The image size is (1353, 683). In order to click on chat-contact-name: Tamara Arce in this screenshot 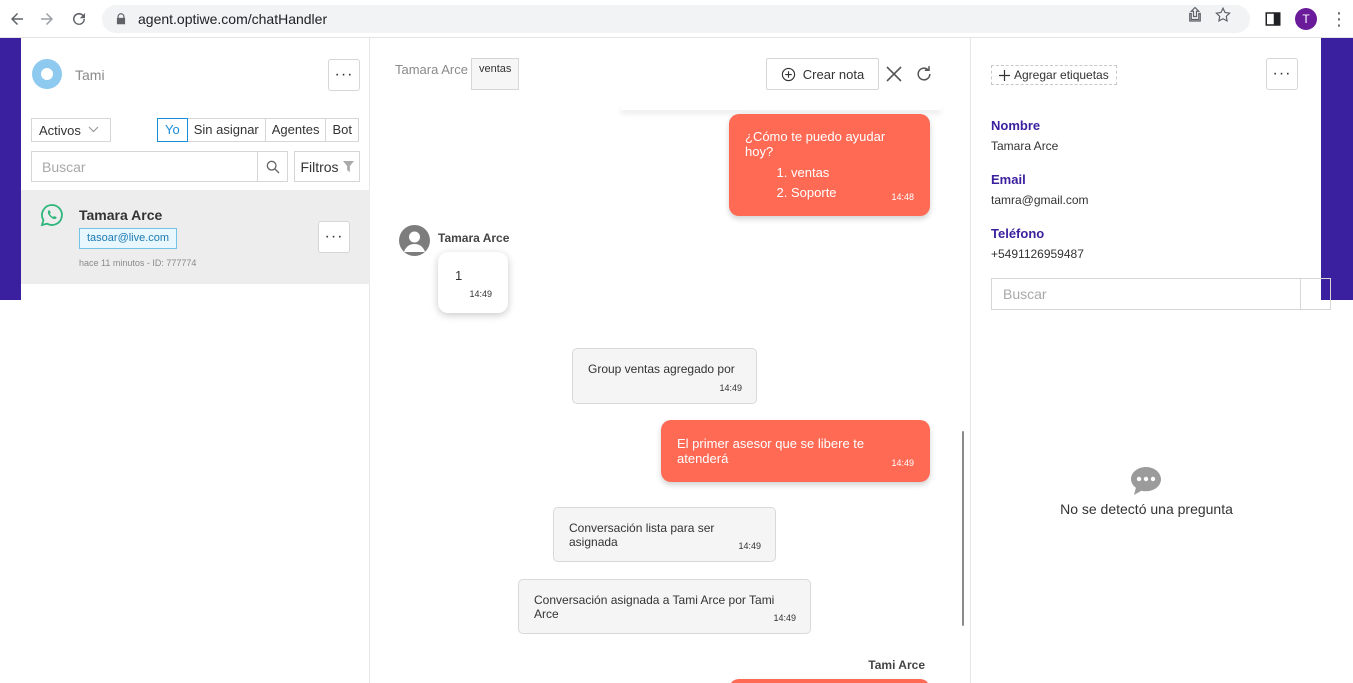, I will do `click(431, 69)`.